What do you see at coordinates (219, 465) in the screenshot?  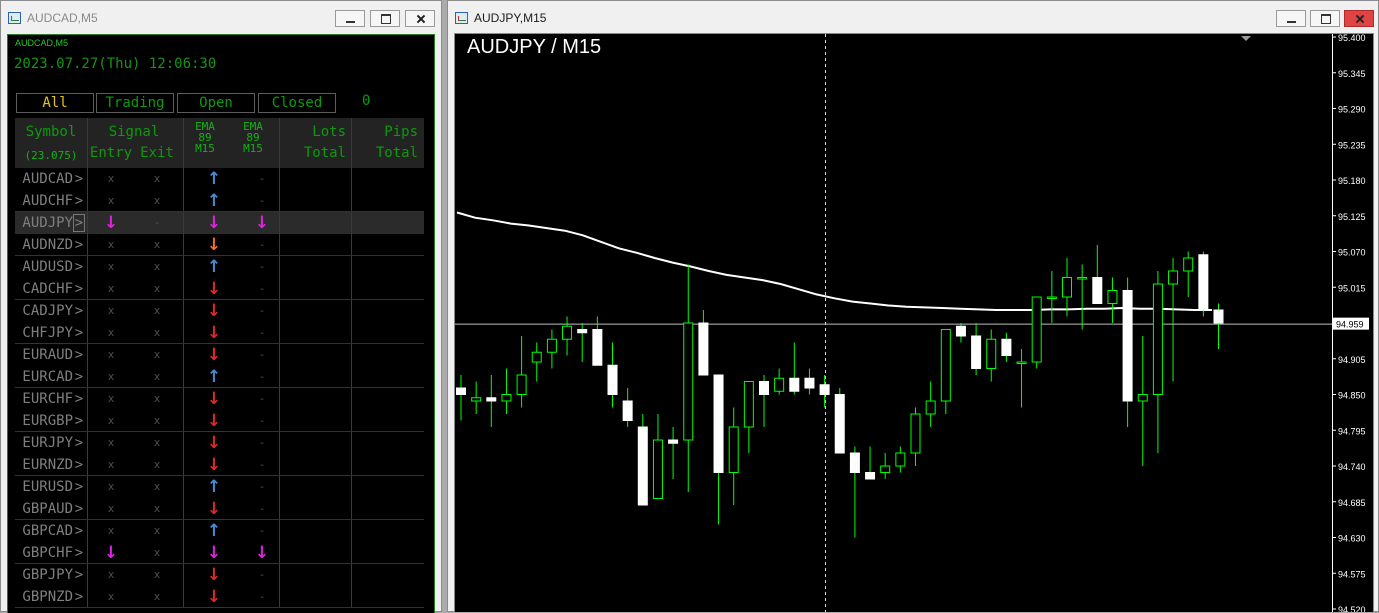 I see `table-row: EURNZD > x x ↓ -` at bounding box center [219, 465].